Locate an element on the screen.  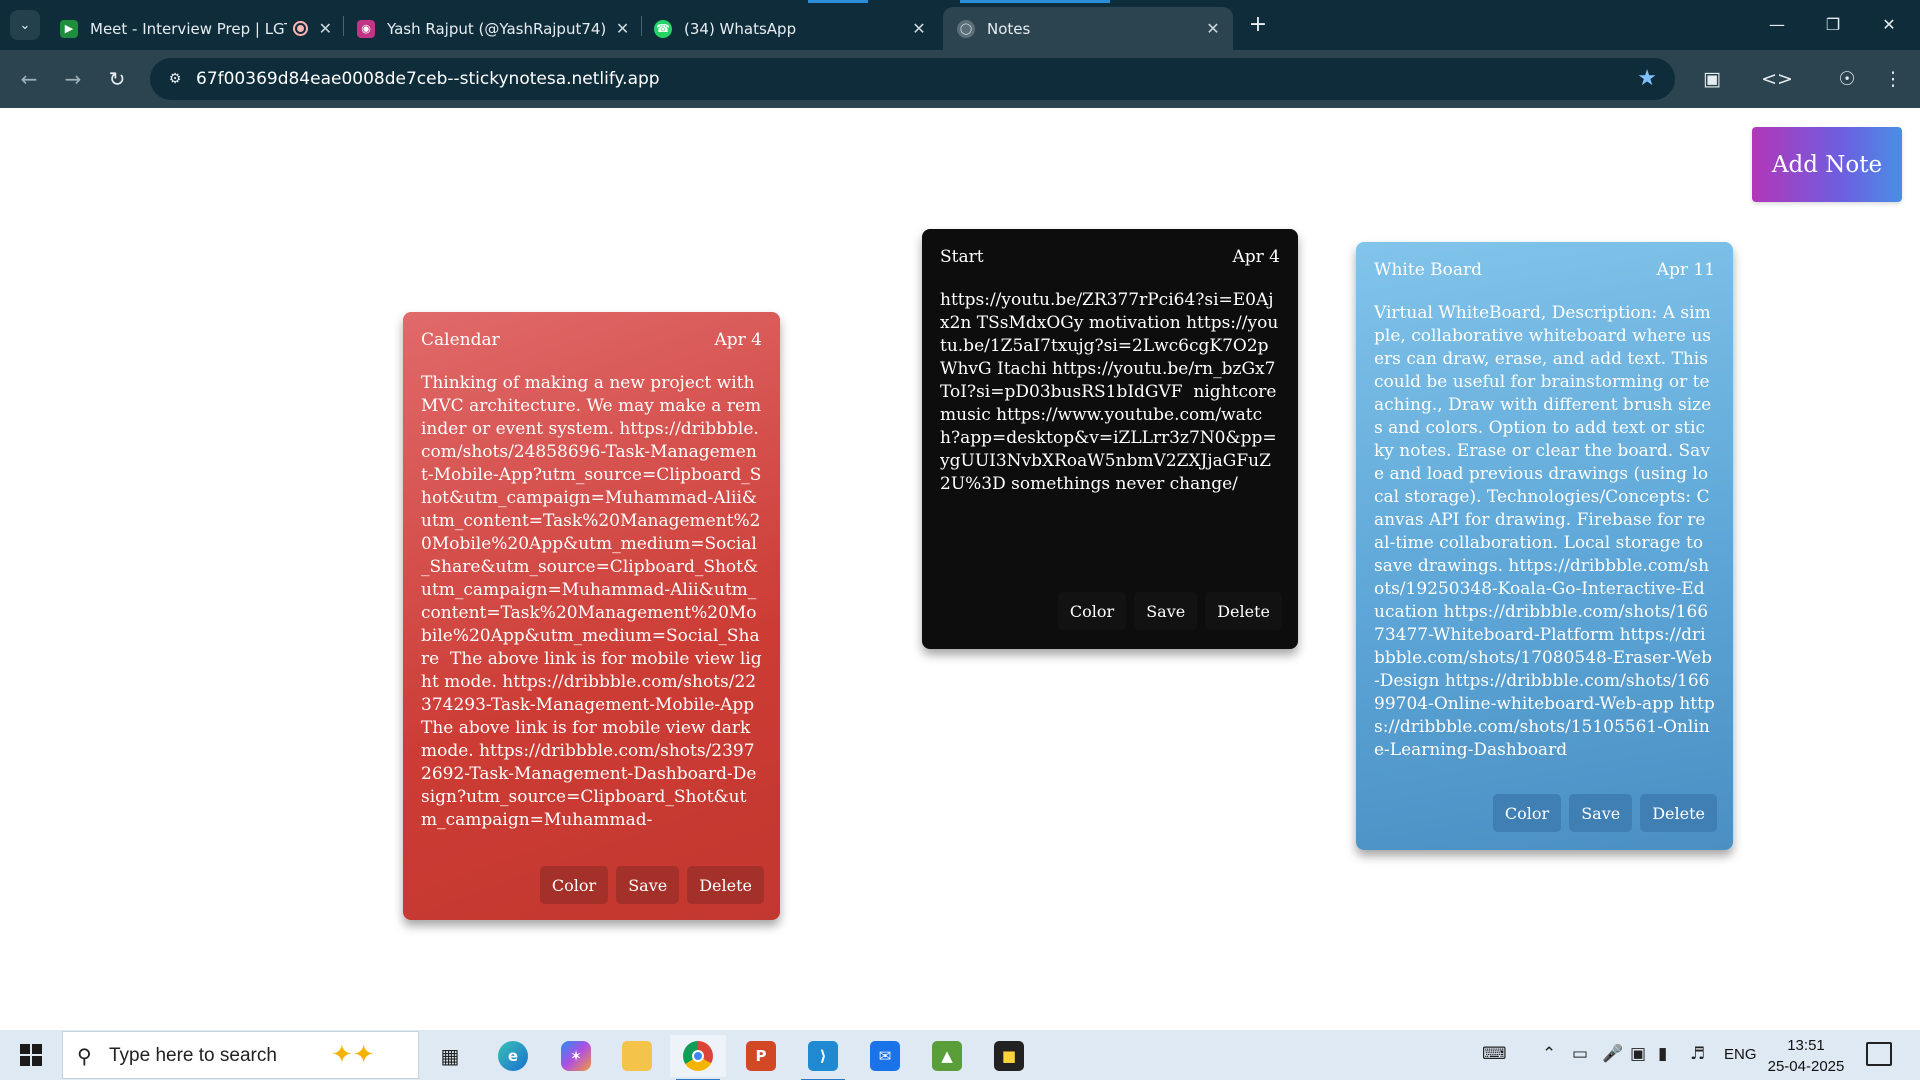
copilot-button: ✶ is located at coordinates (576, 1056).